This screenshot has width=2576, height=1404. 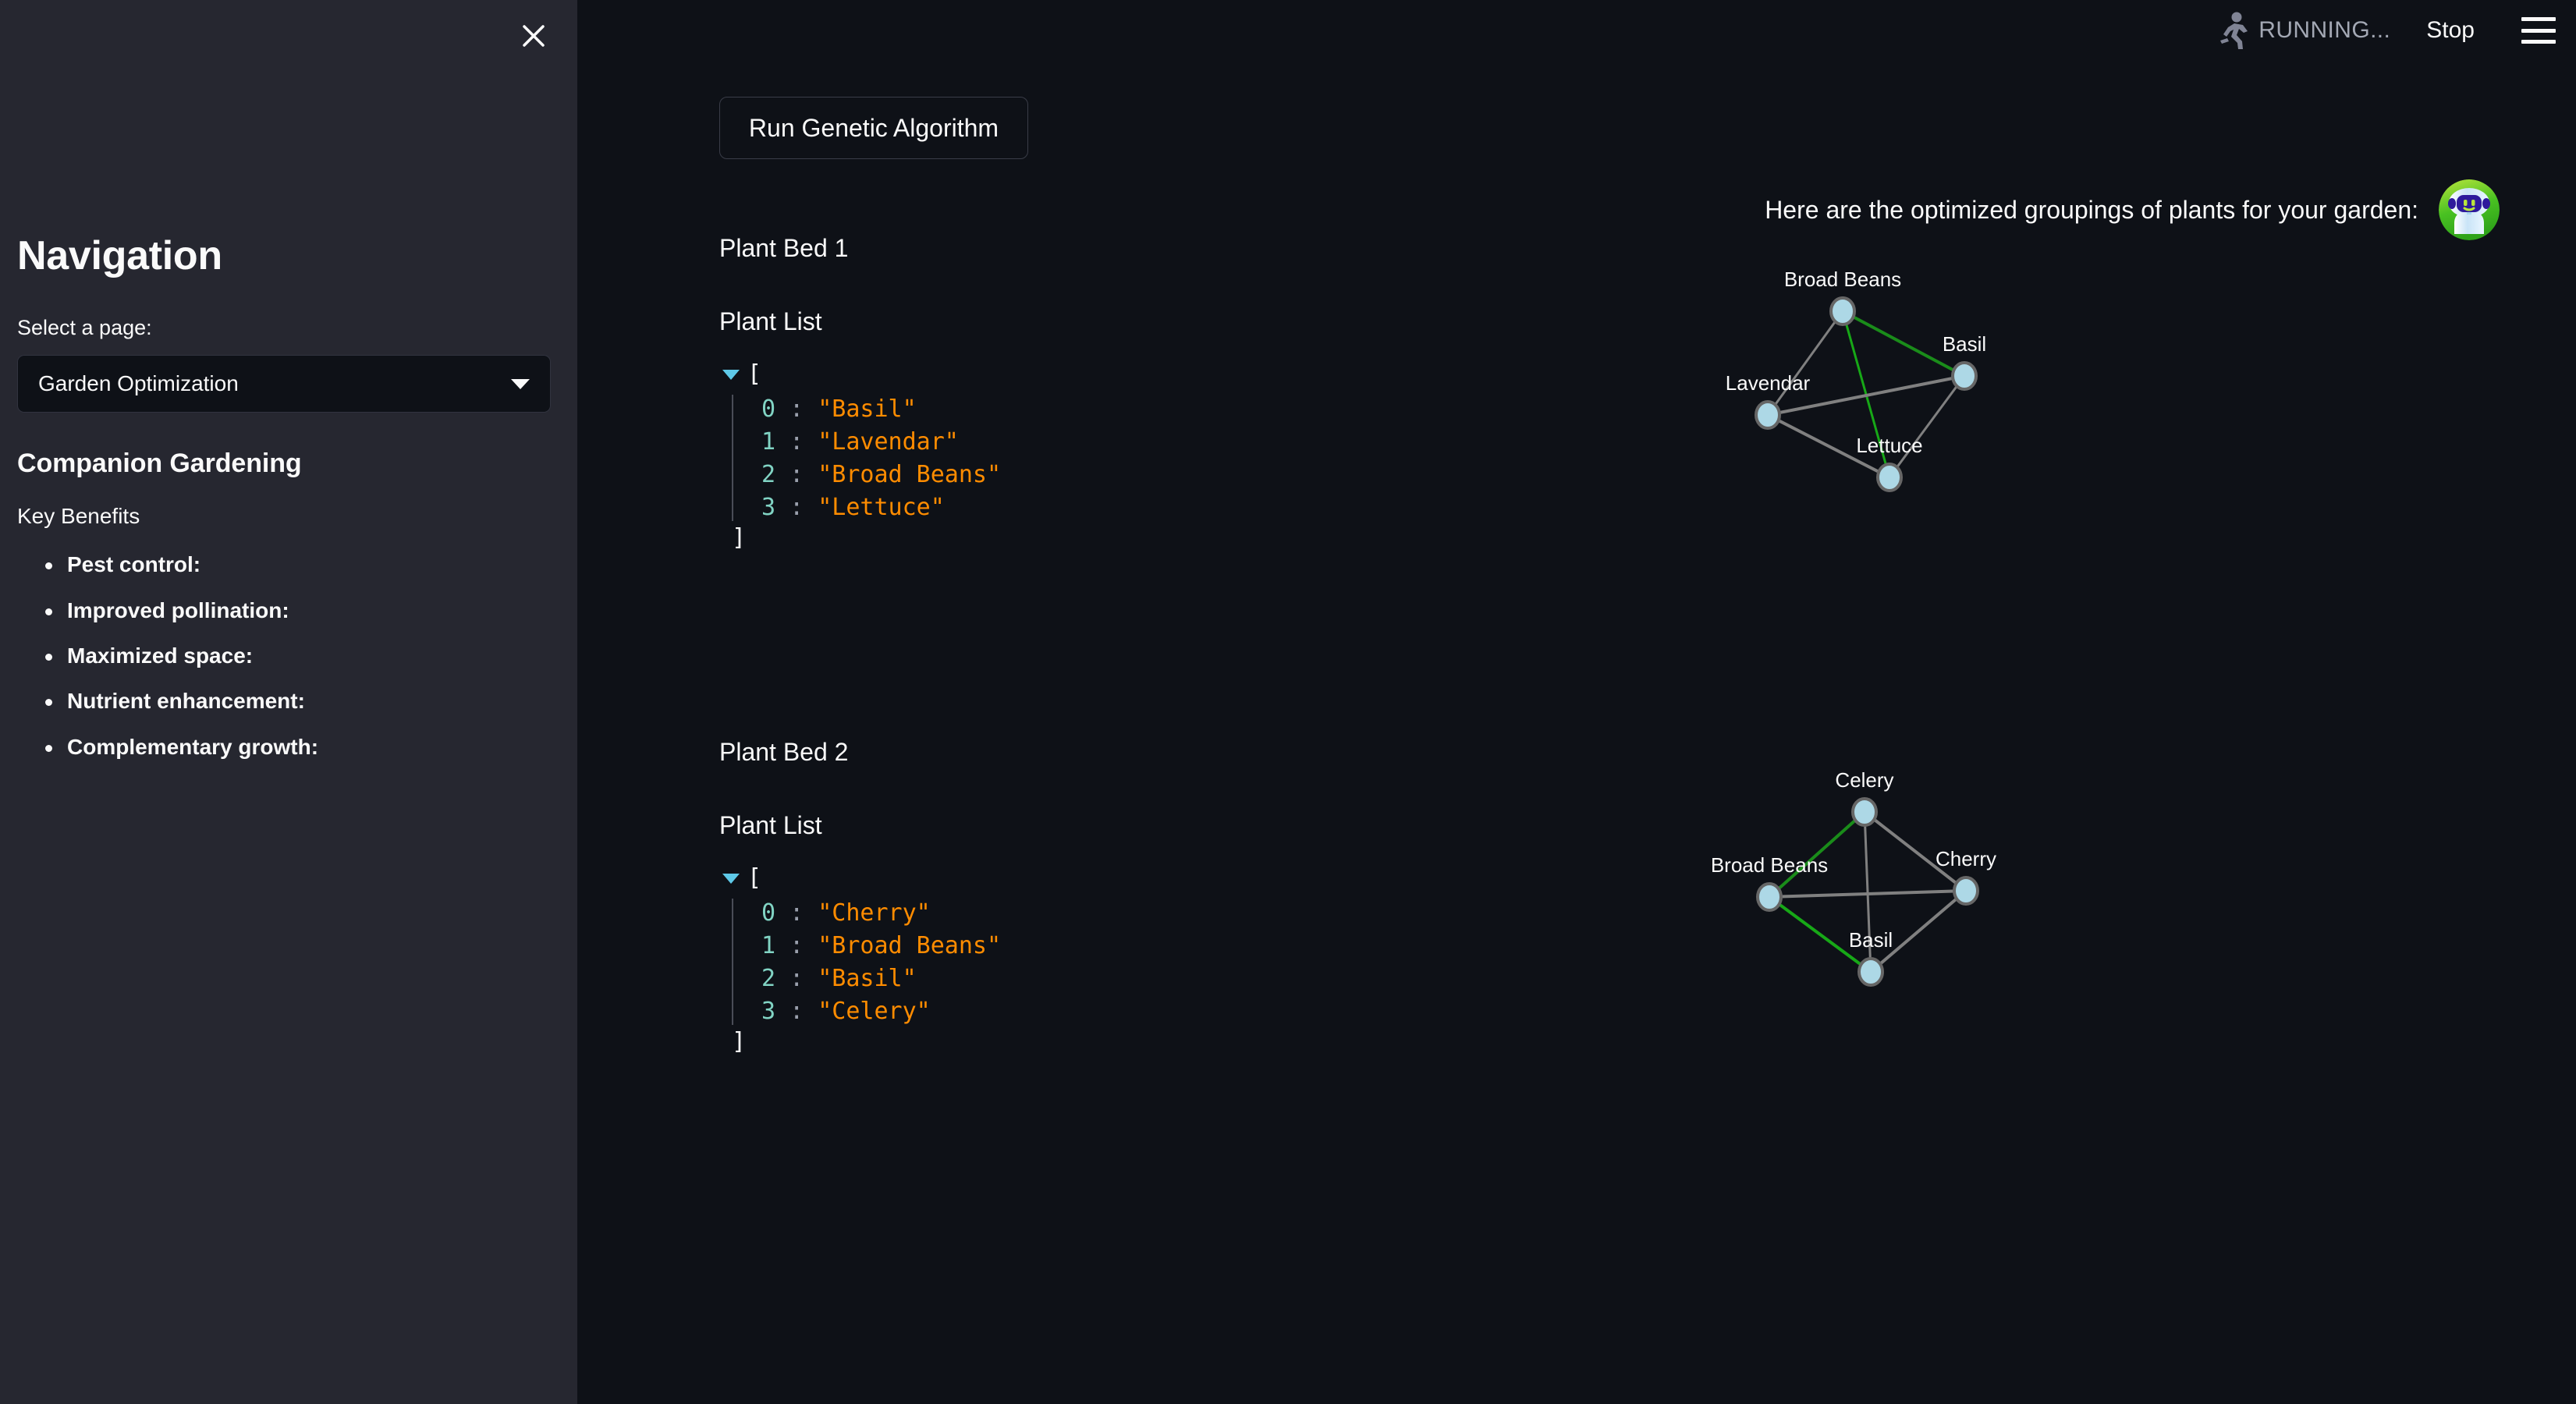 I want to click on json-entry-row: 0 : "Cherry", so click(x=881, y=914).